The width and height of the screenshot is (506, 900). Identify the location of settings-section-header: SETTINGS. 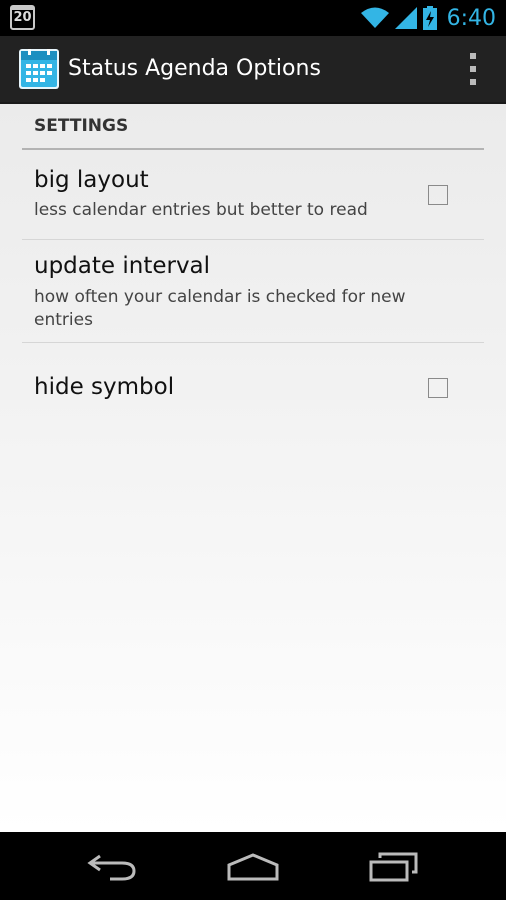
(253, 127).